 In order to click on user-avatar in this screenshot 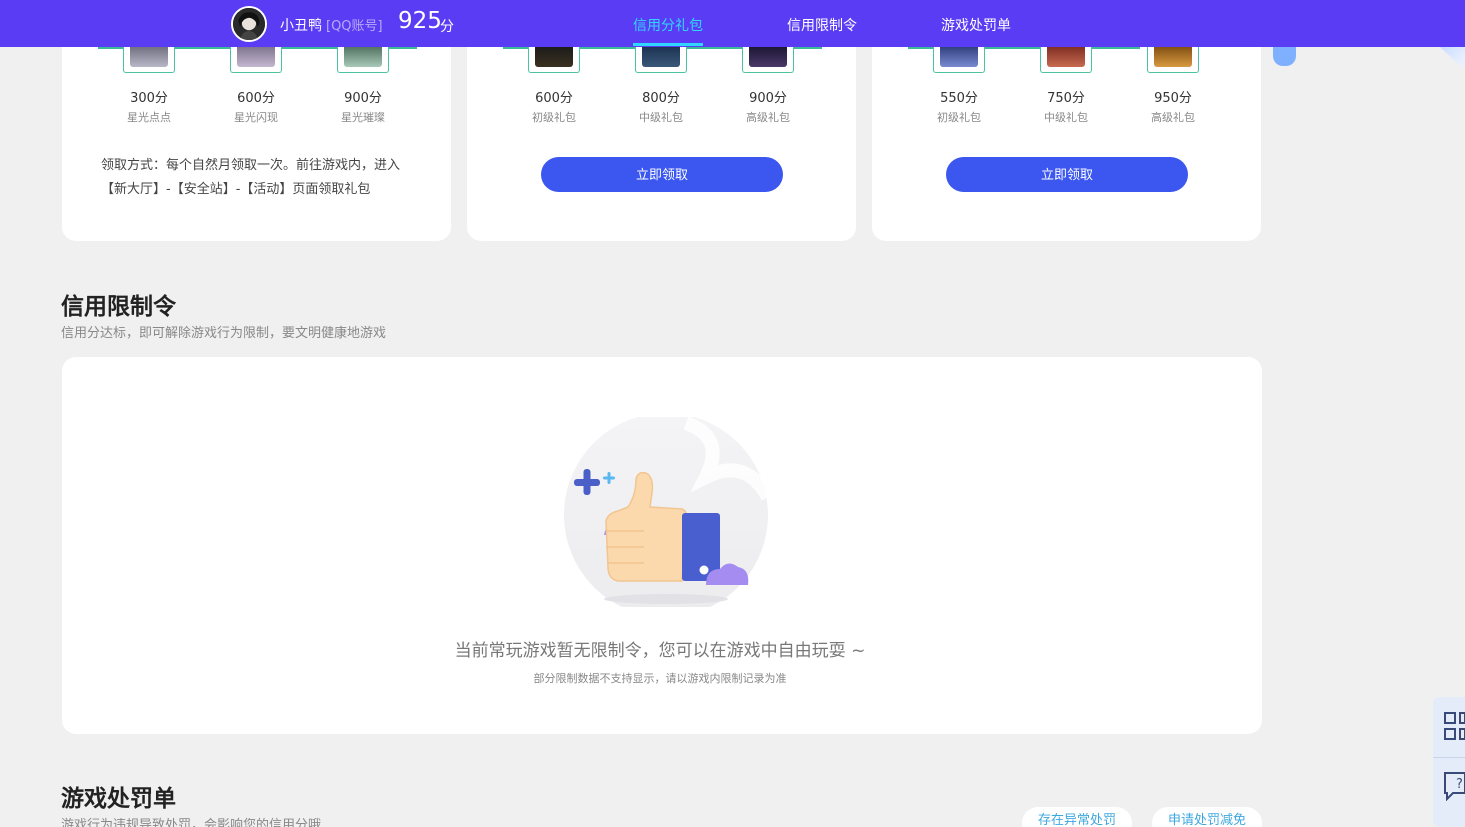, I will do `click(249, 24)`.